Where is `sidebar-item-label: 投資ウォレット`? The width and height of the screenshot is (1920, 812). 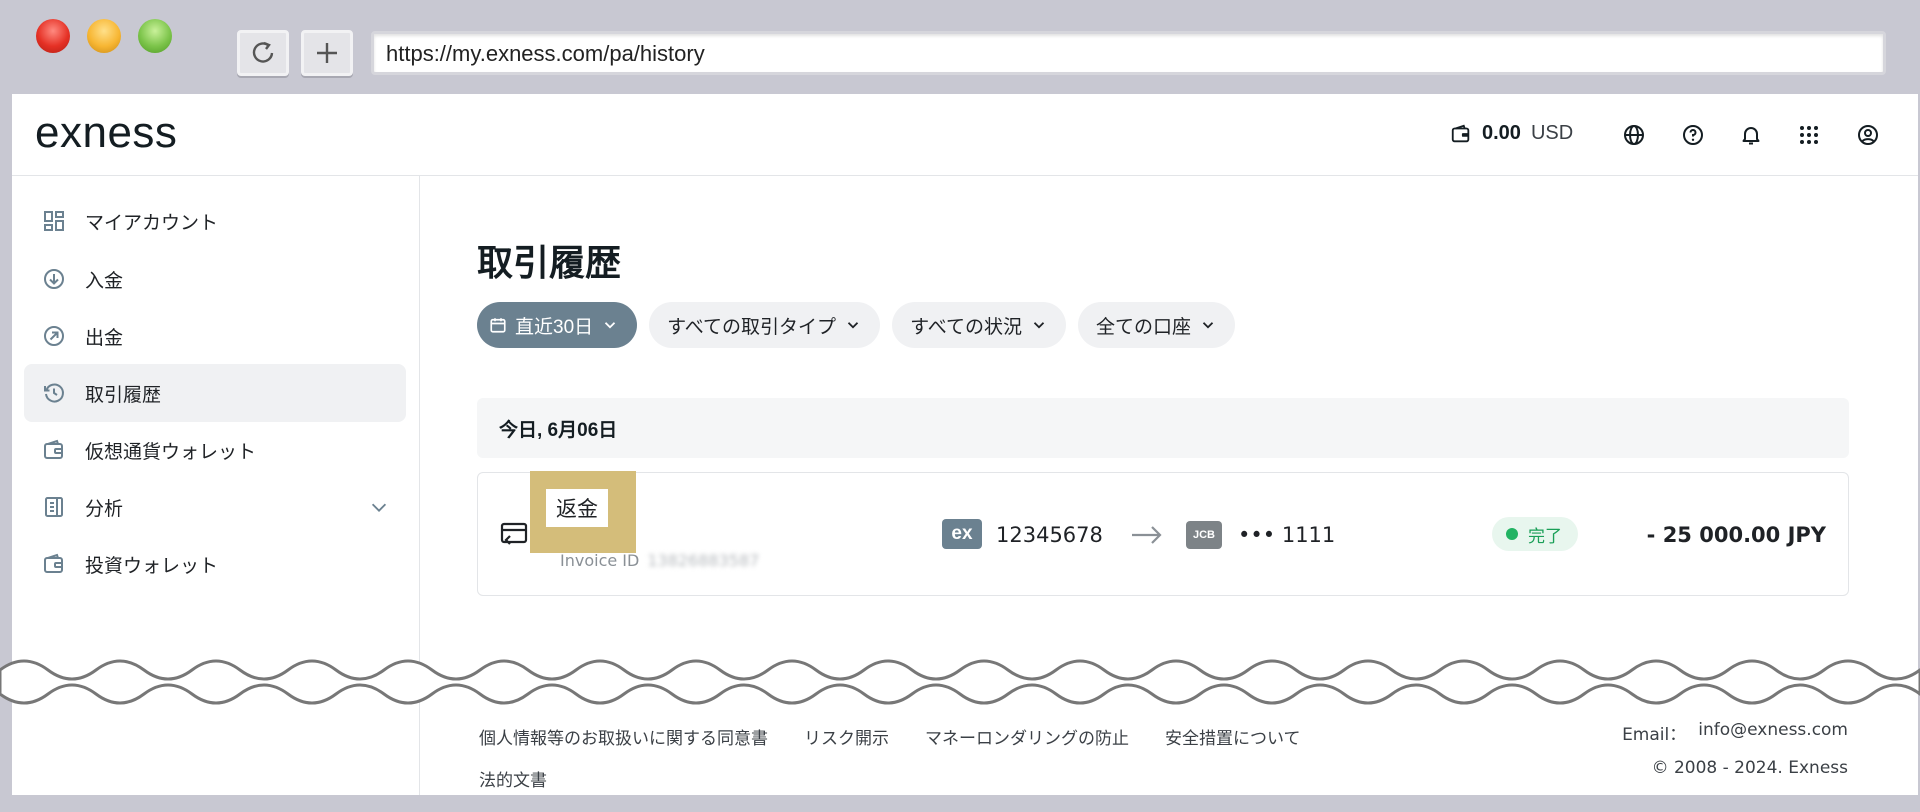 sidebar-item-label: 投資ウォレット is located at coordinates (152, 566).